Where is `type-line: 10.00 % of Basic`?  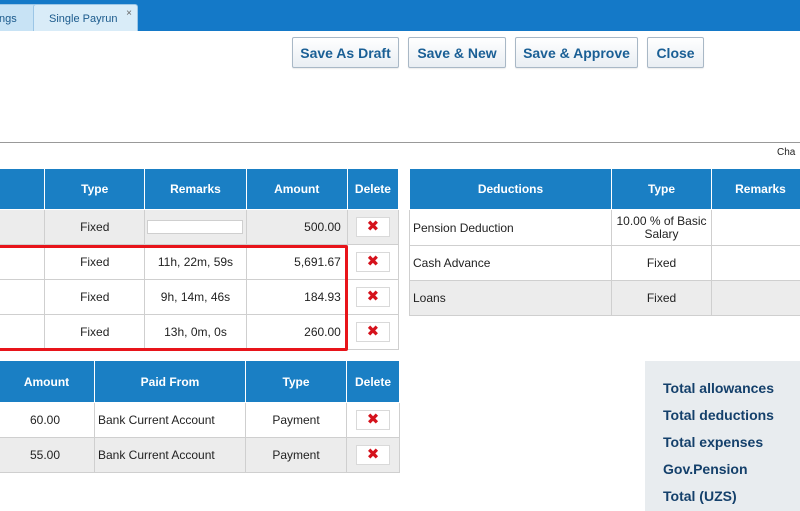
type-line: 10.00 % of Basic is located at coordinates (661, 220).